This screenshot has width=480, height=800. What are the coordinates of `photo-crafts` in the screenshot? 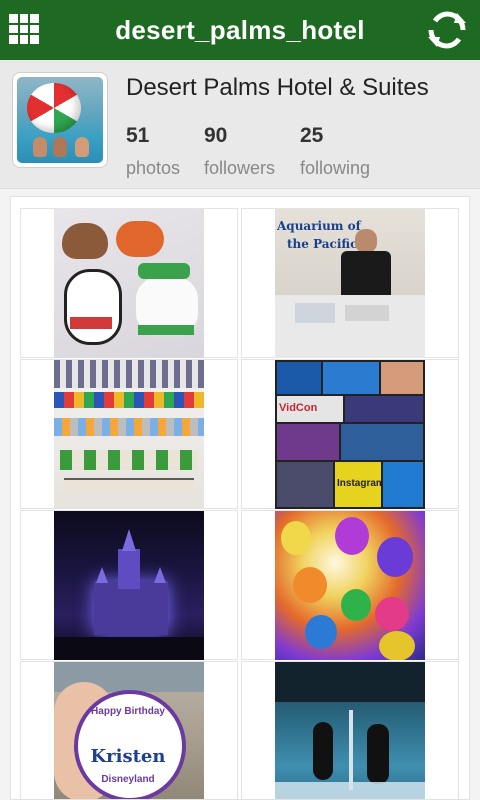 It's located at (129, 434).